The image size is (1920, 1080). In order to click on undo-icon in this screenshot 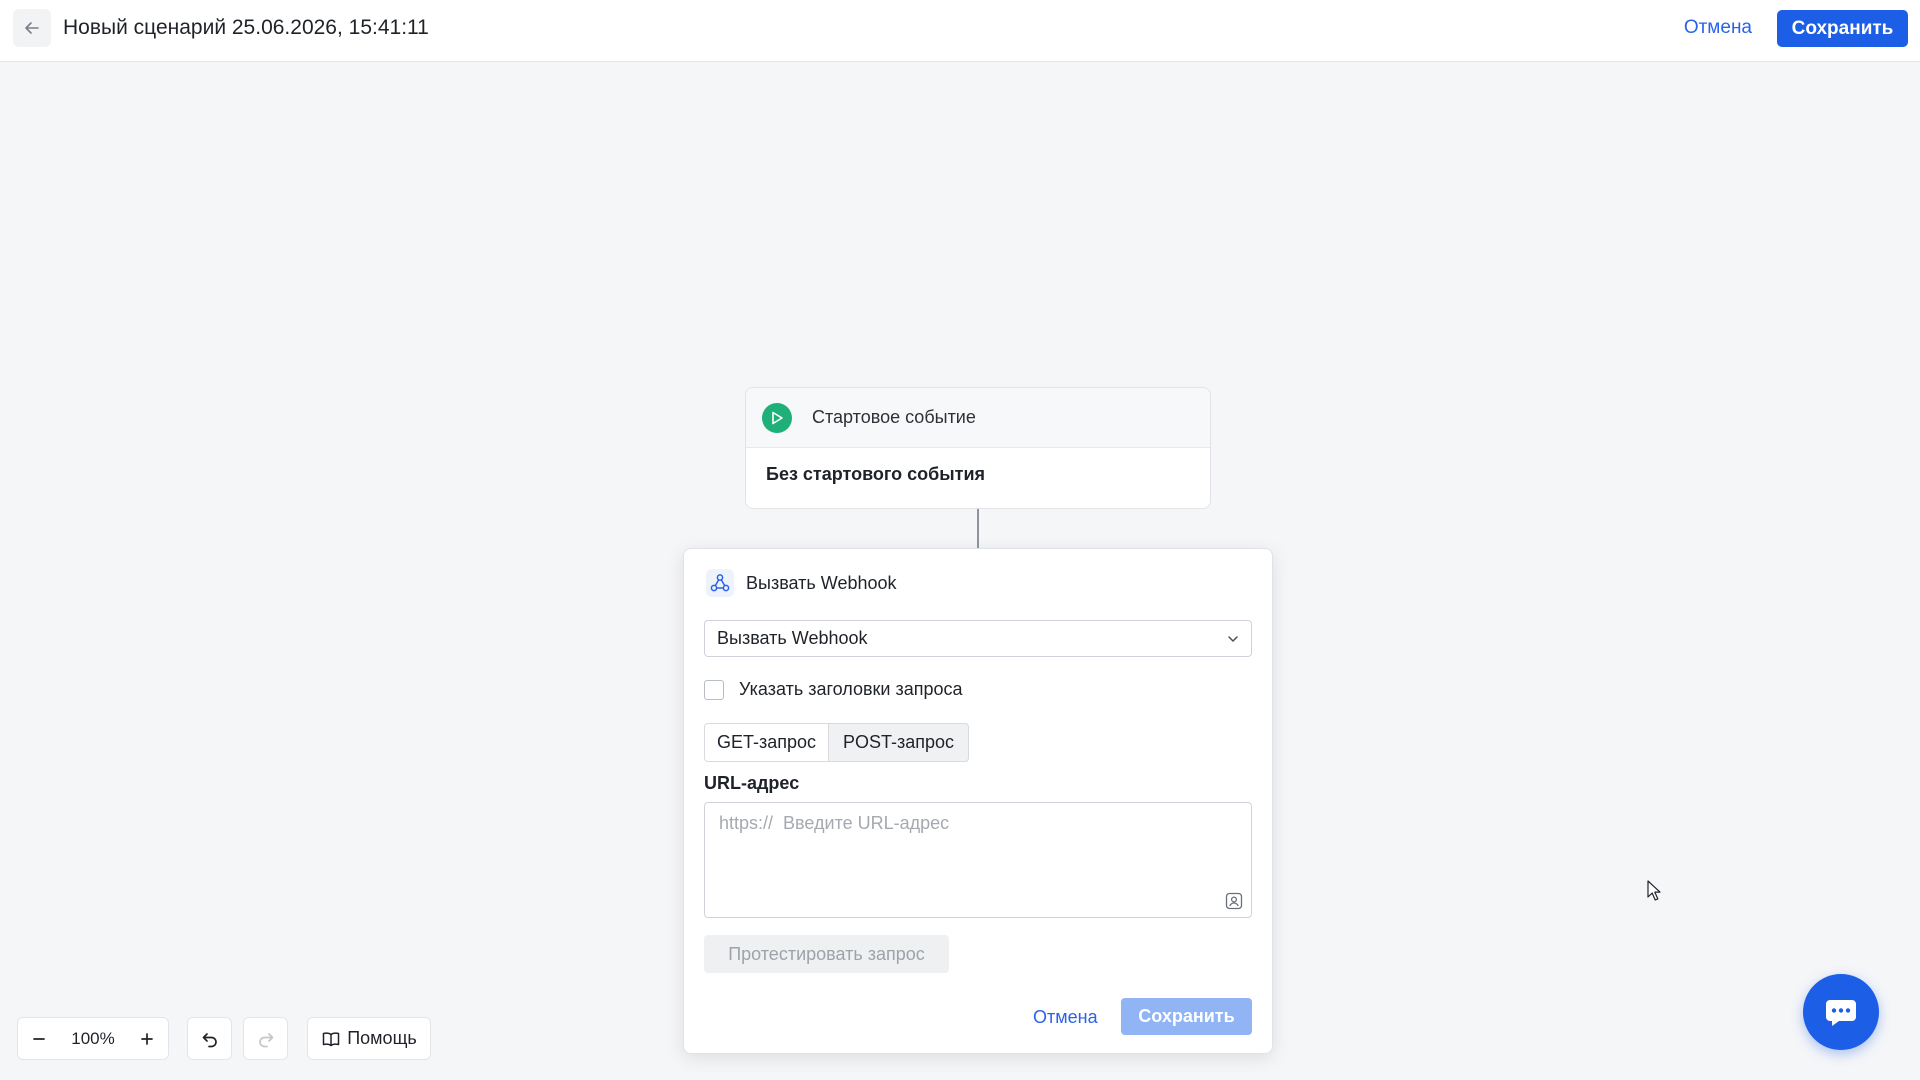, I will do `click(209, 1039)`.